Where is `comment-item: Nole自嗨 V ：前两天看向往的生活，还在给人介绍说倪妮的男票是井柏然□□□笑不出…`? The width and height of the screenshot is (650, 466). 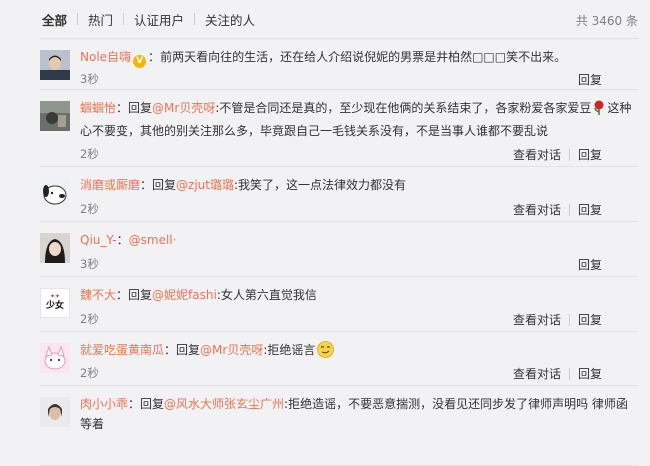 comment-item: Nole自嗨 V ：前两天看向往的生活，还在给人介绍说倪妮的男票是井柏然□□□笑不出… is located at coordinates (325, 64).